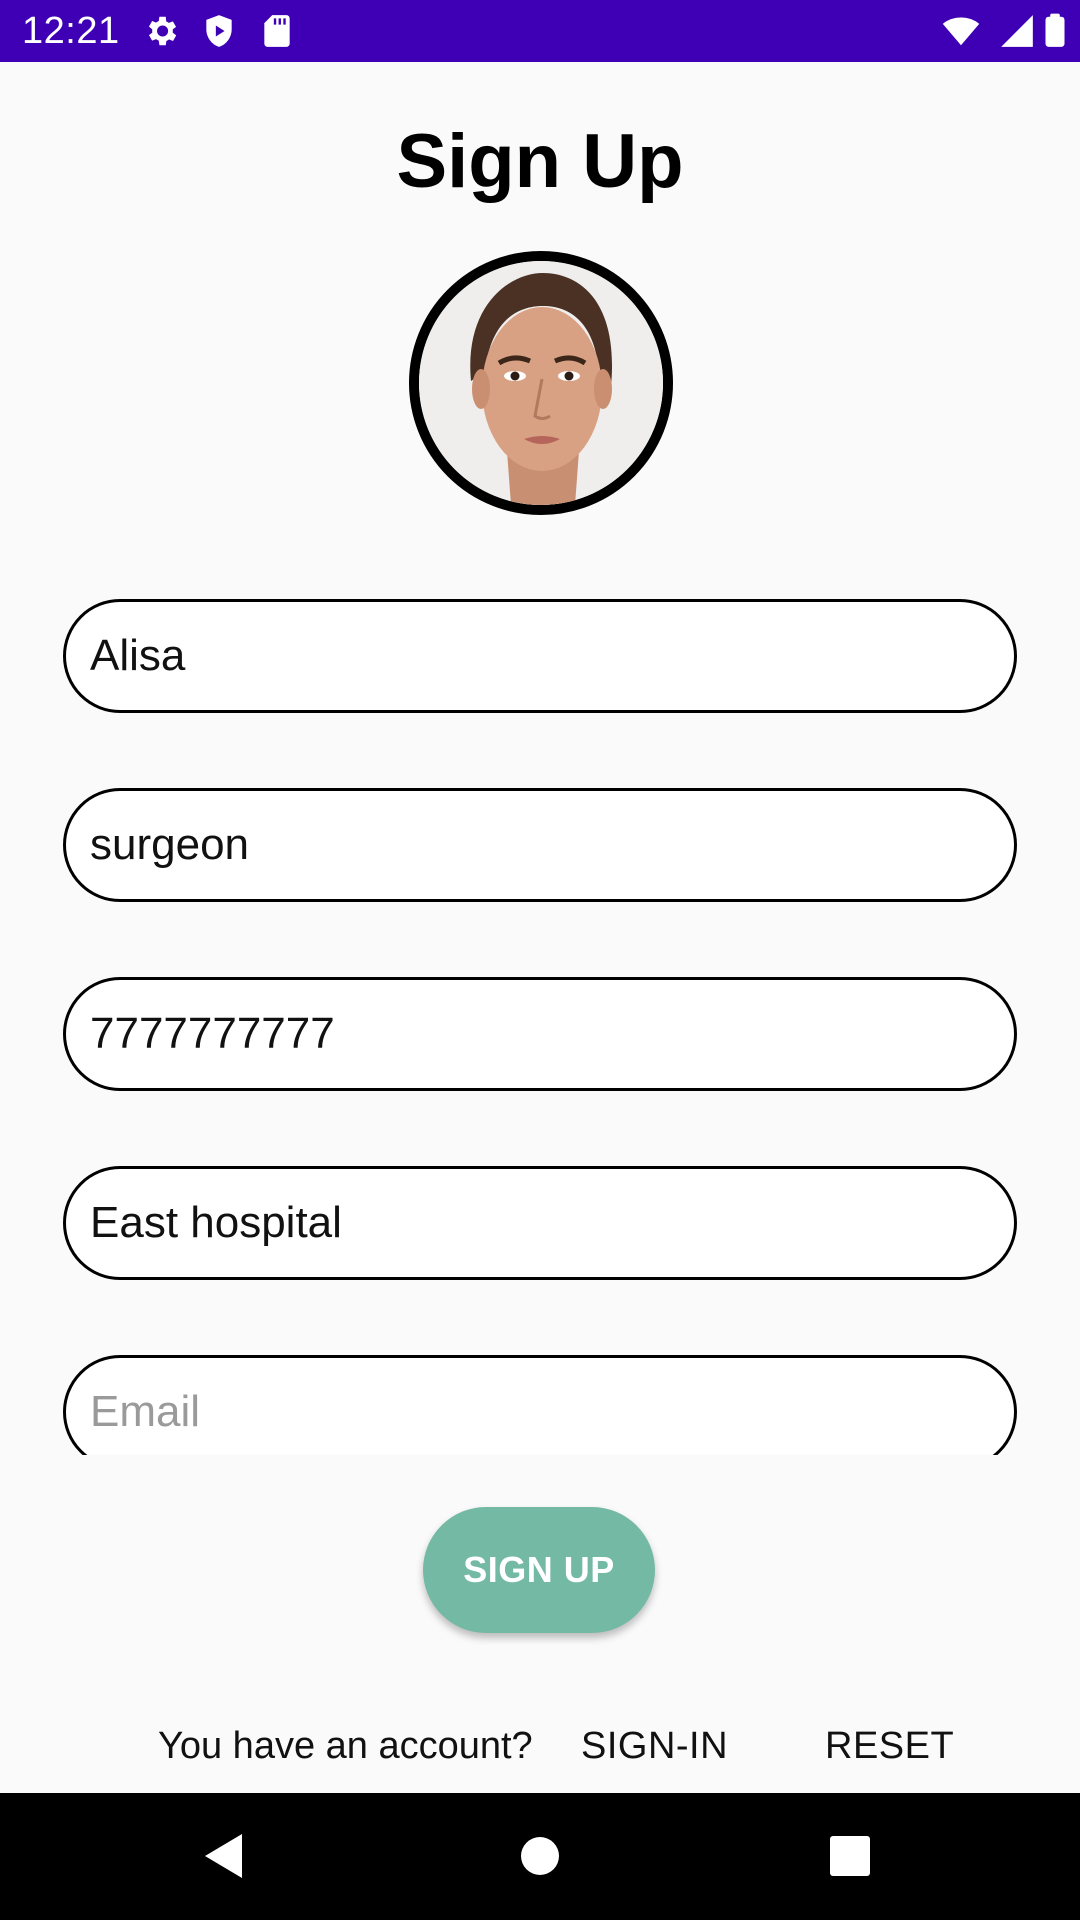 The width and height of the screenshot is (1080, 1920). I want to click on phone-field, so click(540, 1034).